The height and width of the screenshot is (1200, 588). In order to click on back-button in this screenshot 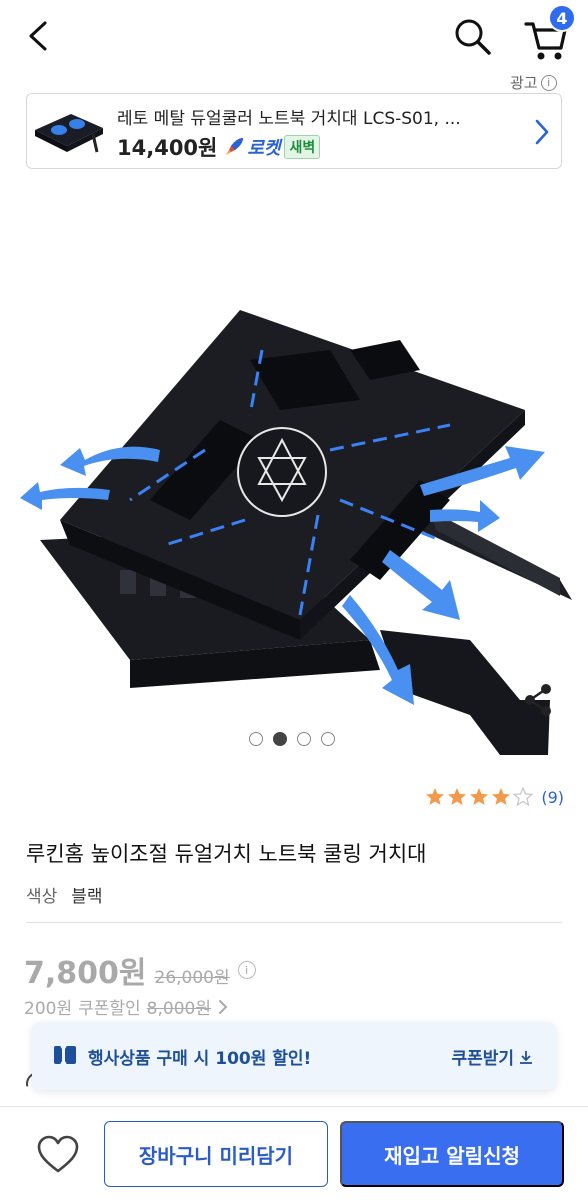, I will do `click(38, 36)`.